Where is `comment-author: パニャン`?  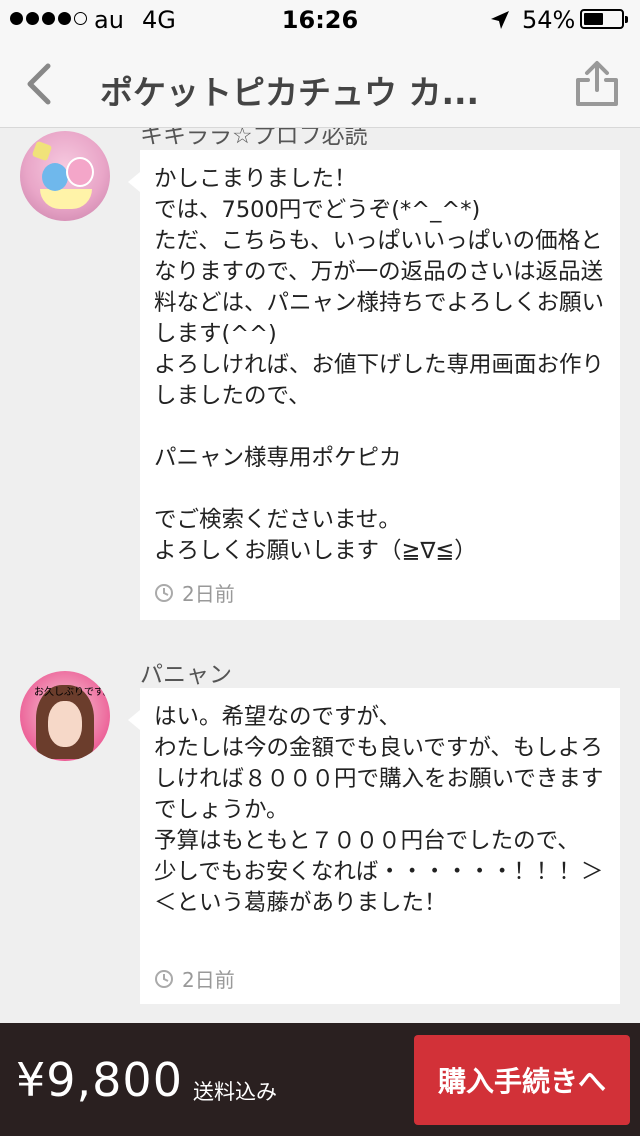
comment-author: パニャン is located at coordinates (186, 672).